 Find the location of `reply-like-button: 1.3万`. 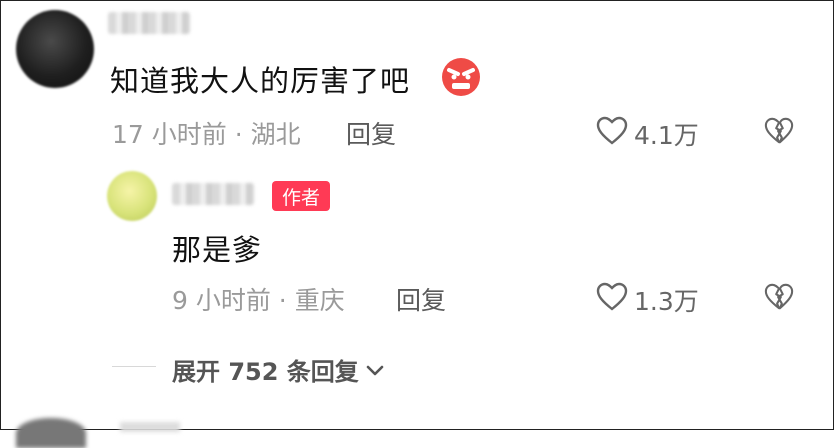

reply-like-button: 1.3万 is located at coordinates (647, 300).